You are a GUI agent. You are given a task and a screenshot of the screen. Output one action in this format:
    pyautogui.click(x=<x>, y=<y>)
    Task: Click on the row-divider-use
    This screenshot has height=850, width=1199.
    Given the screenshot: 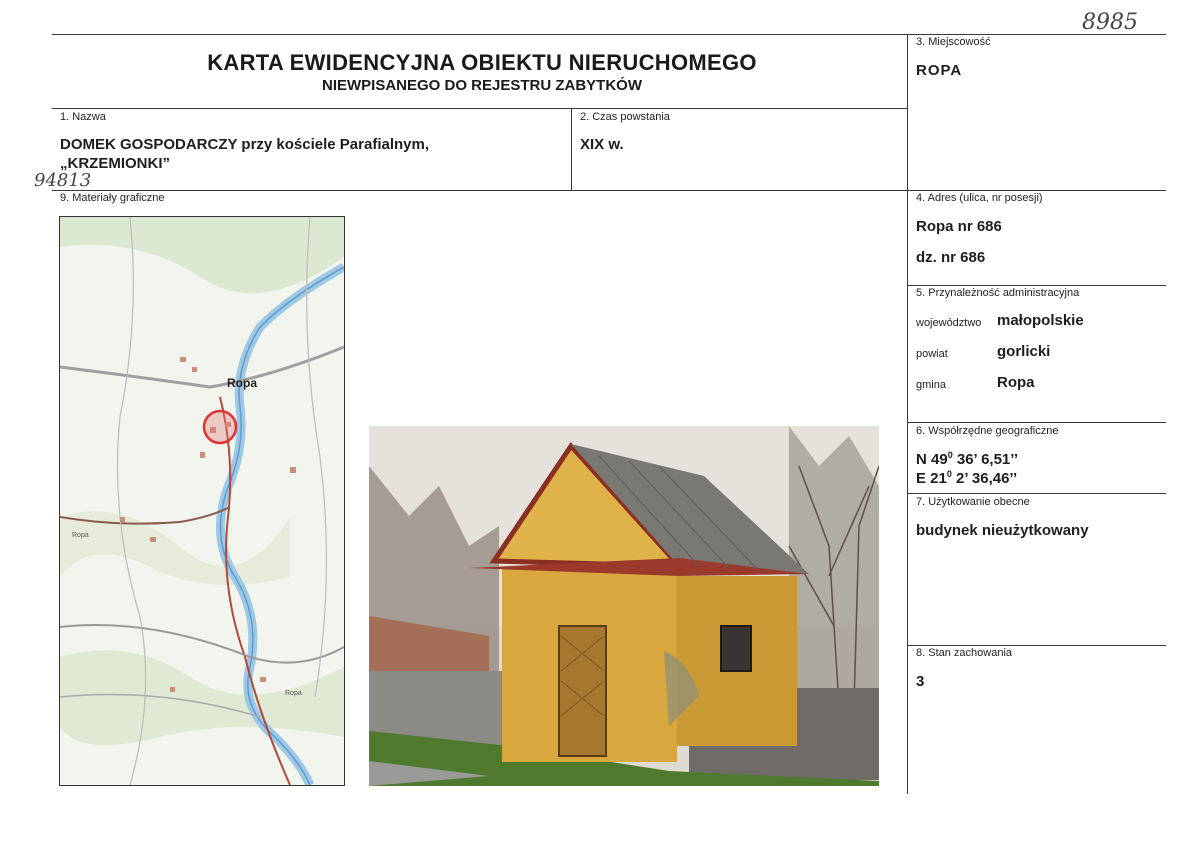 What is the action you would take?
    pyautogui.click(x=1037, y=645)
    